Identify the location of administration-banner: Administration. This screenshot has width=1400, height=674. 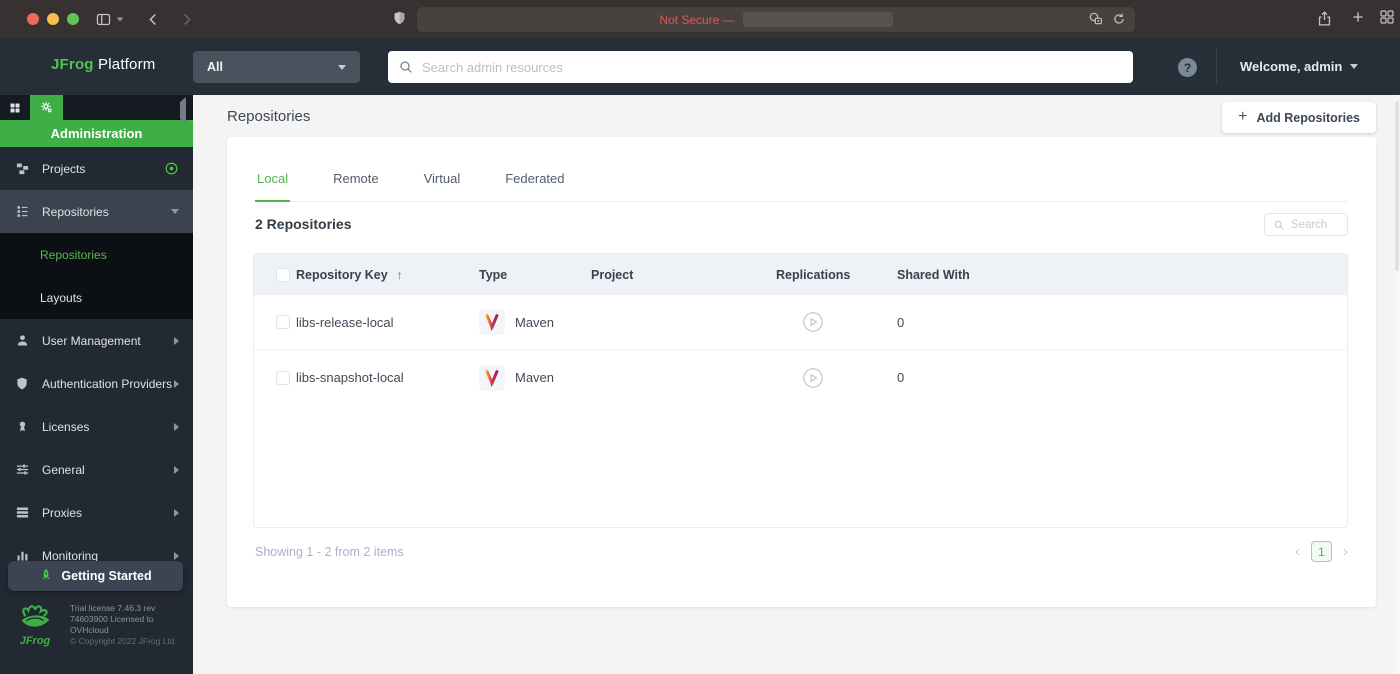
(96, 133).